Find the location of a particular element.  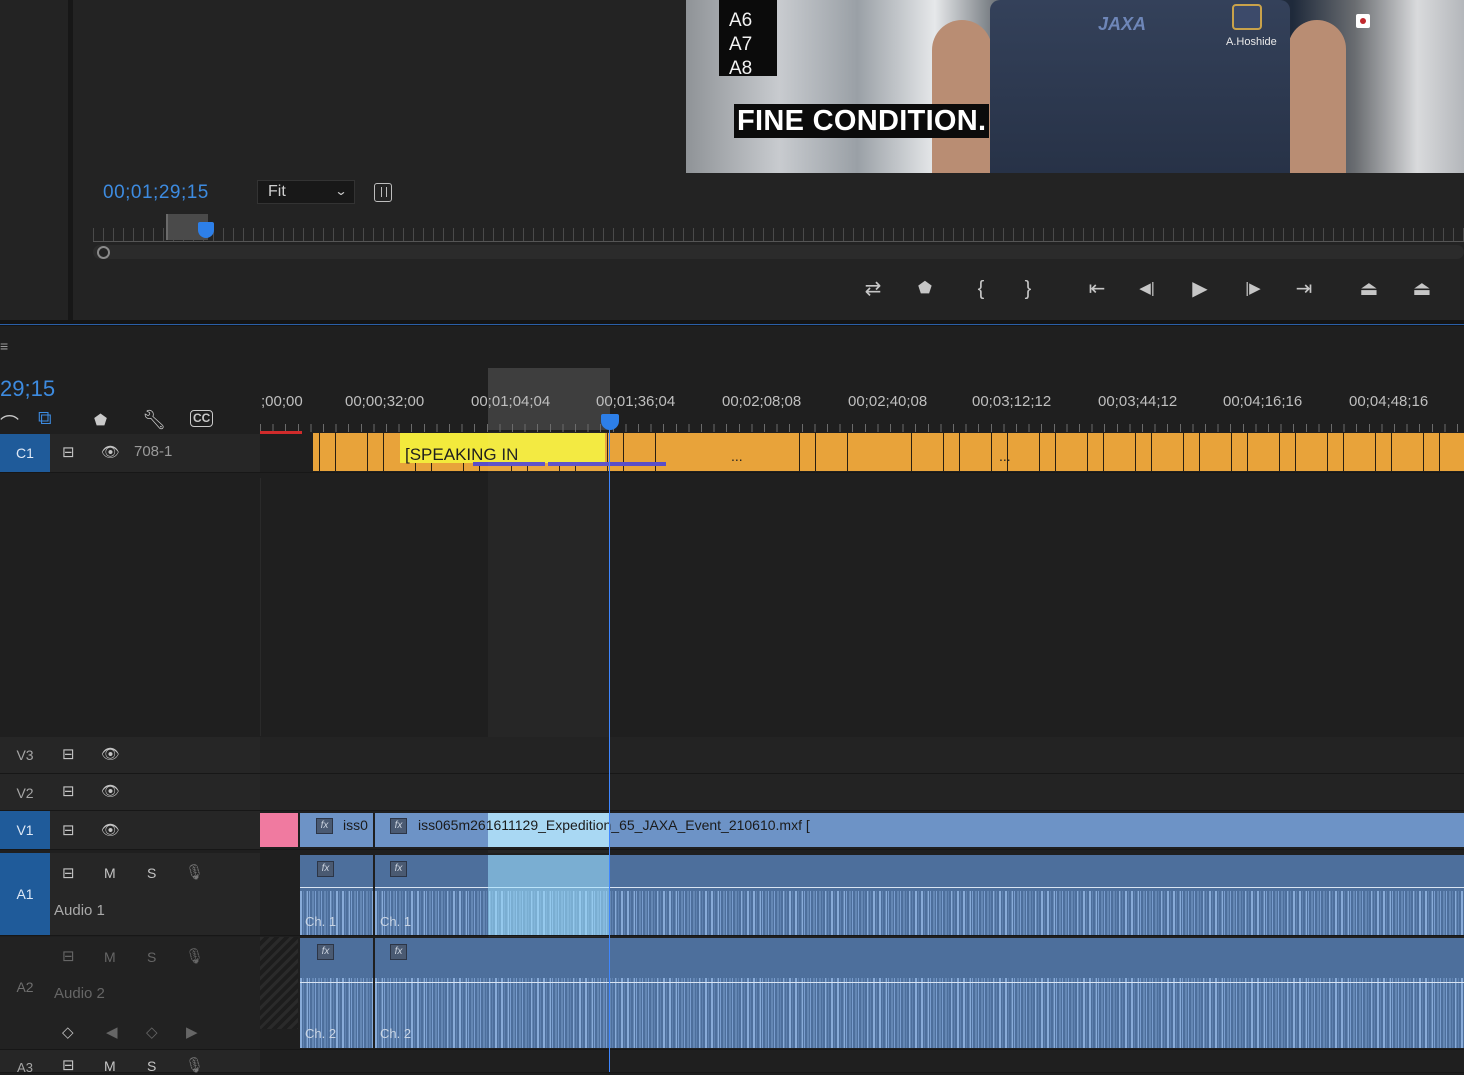

next-keyframe-icon: ▶ is located at coordinates (192, 1032).